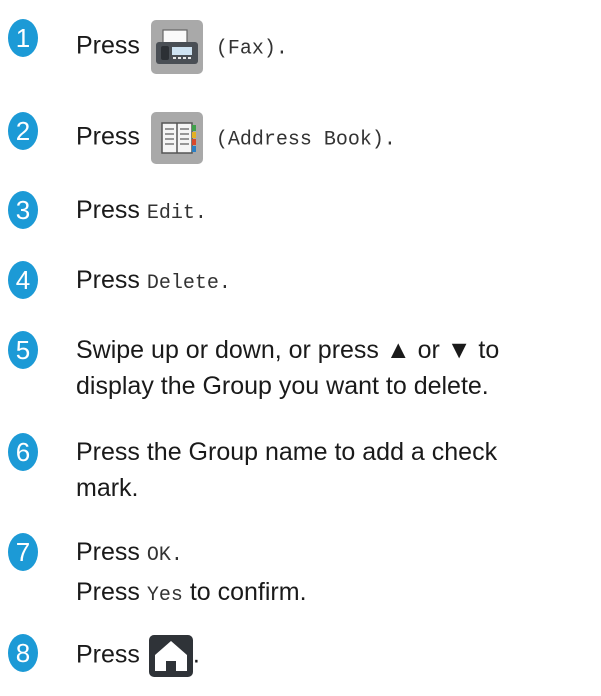  Describe the element at coordinates (138, 656) in the screenshot. I see `step-text: Press .` at that location.